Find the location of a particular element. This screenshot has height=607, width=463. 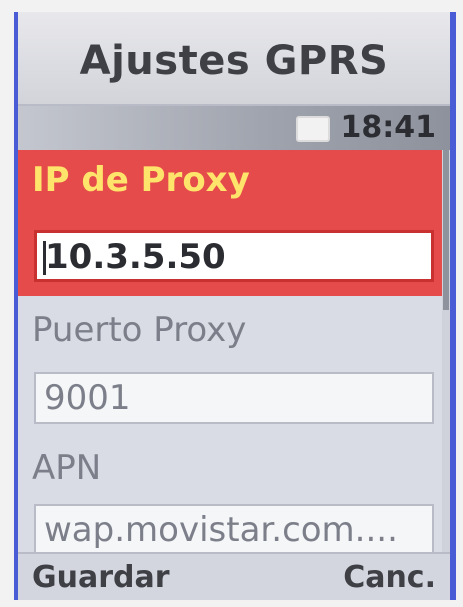

softkey-bar: Guardar Canc. is located at coordinates (234, 576).